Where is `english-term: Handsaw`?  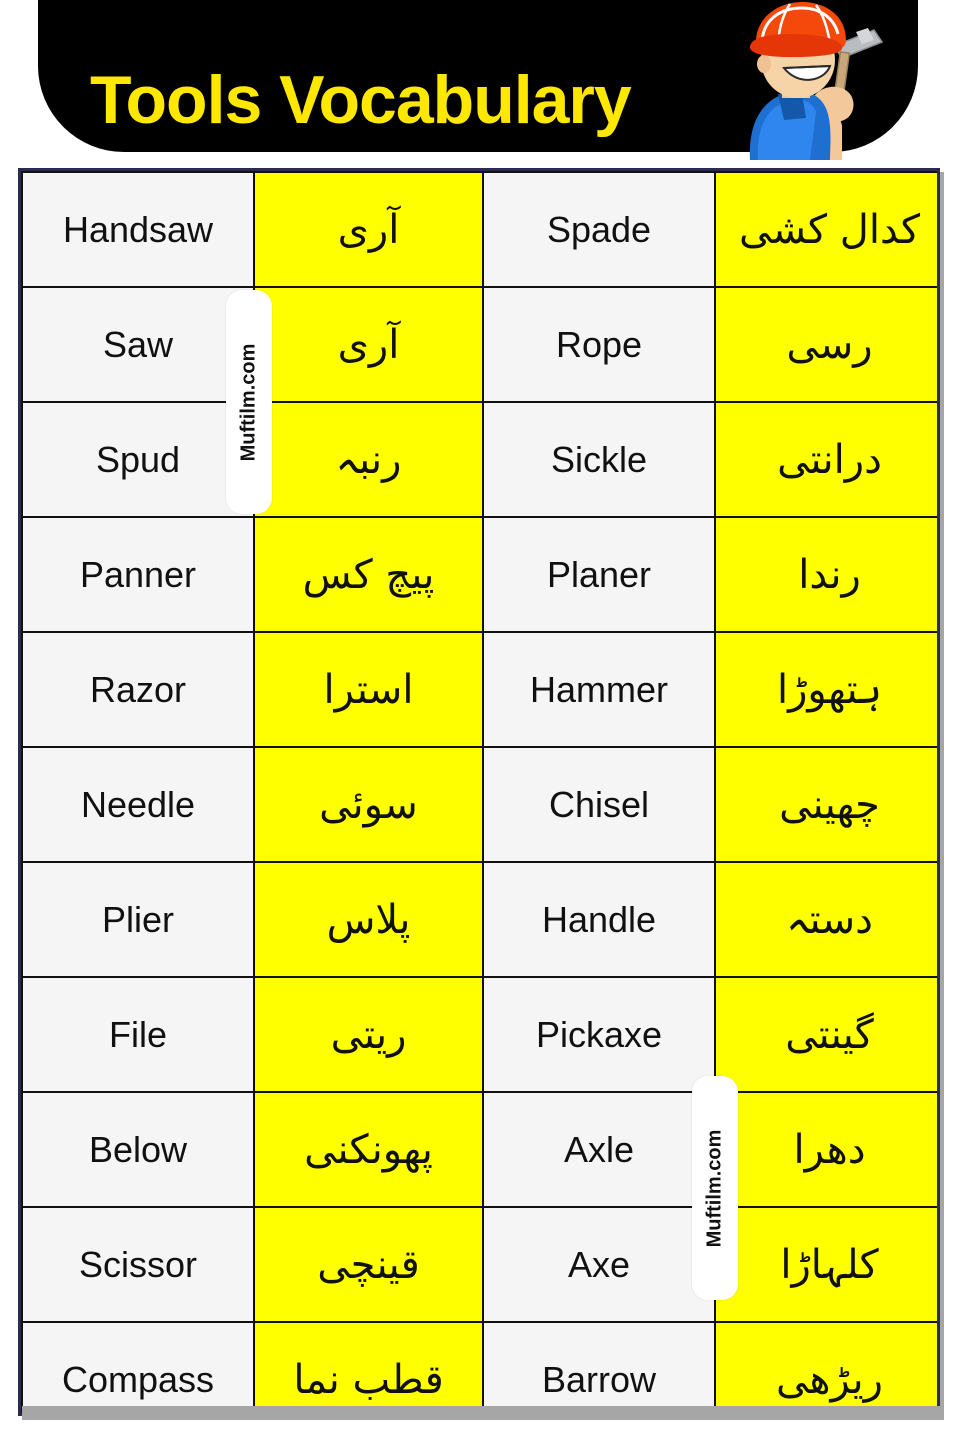
english-term: Handsaw is located at coordinates (138, 229).